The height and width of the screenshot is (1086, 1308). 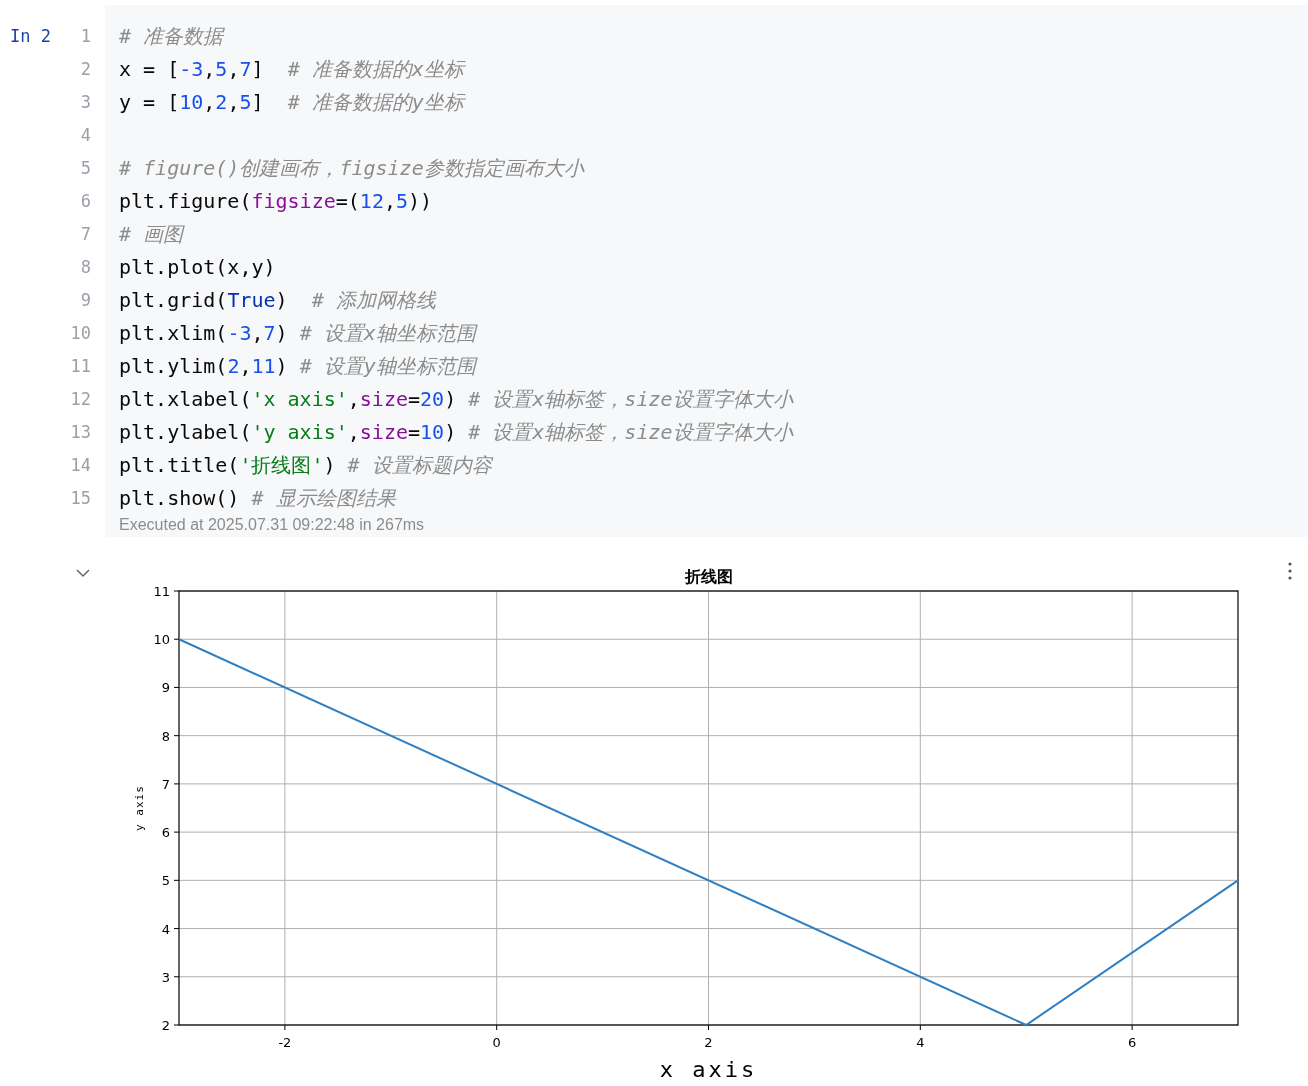 I want to click on code-line: plt.grid(True) # 添加网格线, so click(x=278, y=300).